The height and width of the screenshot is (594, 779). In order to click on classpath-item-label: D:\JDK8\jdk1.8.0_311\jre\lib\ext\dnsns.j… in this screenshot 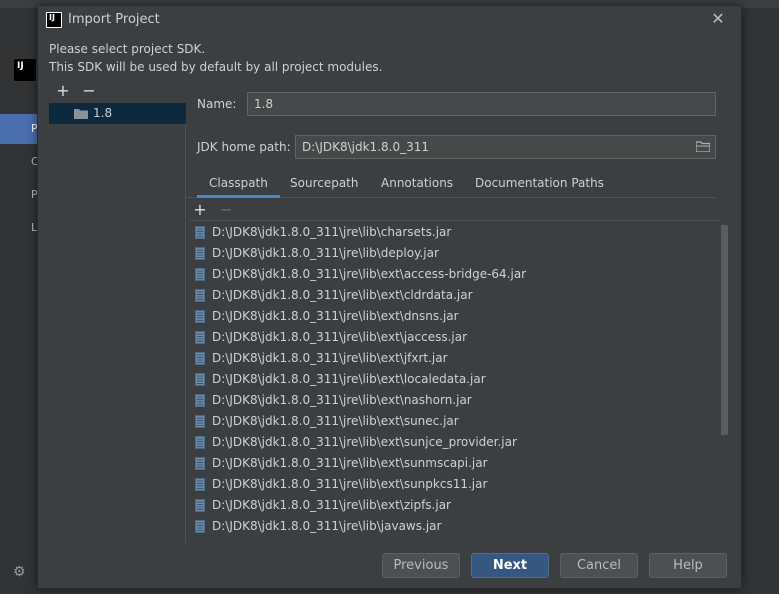, I will do `click(335, 316)`.